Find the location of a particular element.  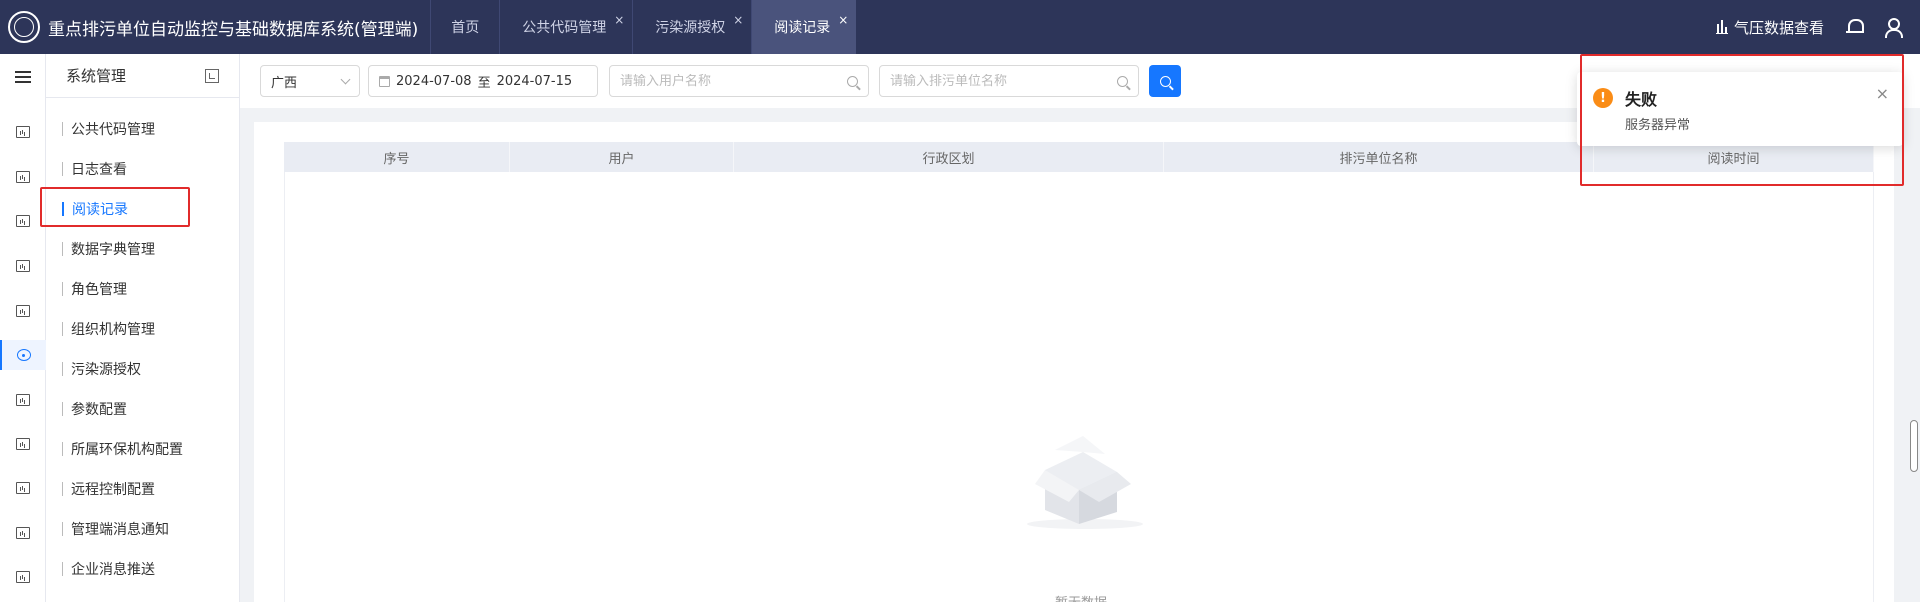

empty-text: 暂无数据 is located at coordinates (1081, 597).